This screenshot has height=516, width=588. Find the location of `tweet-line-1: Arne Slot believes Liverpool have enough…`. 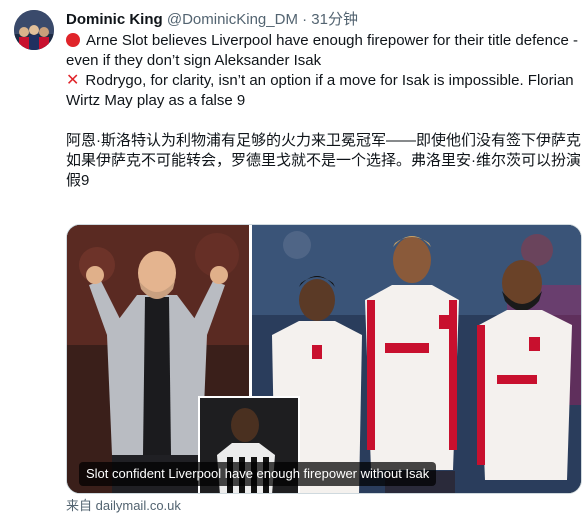

tweet-line-1: Arne Slot believes Liverpool have enough… is located at coordinates (324, 51).